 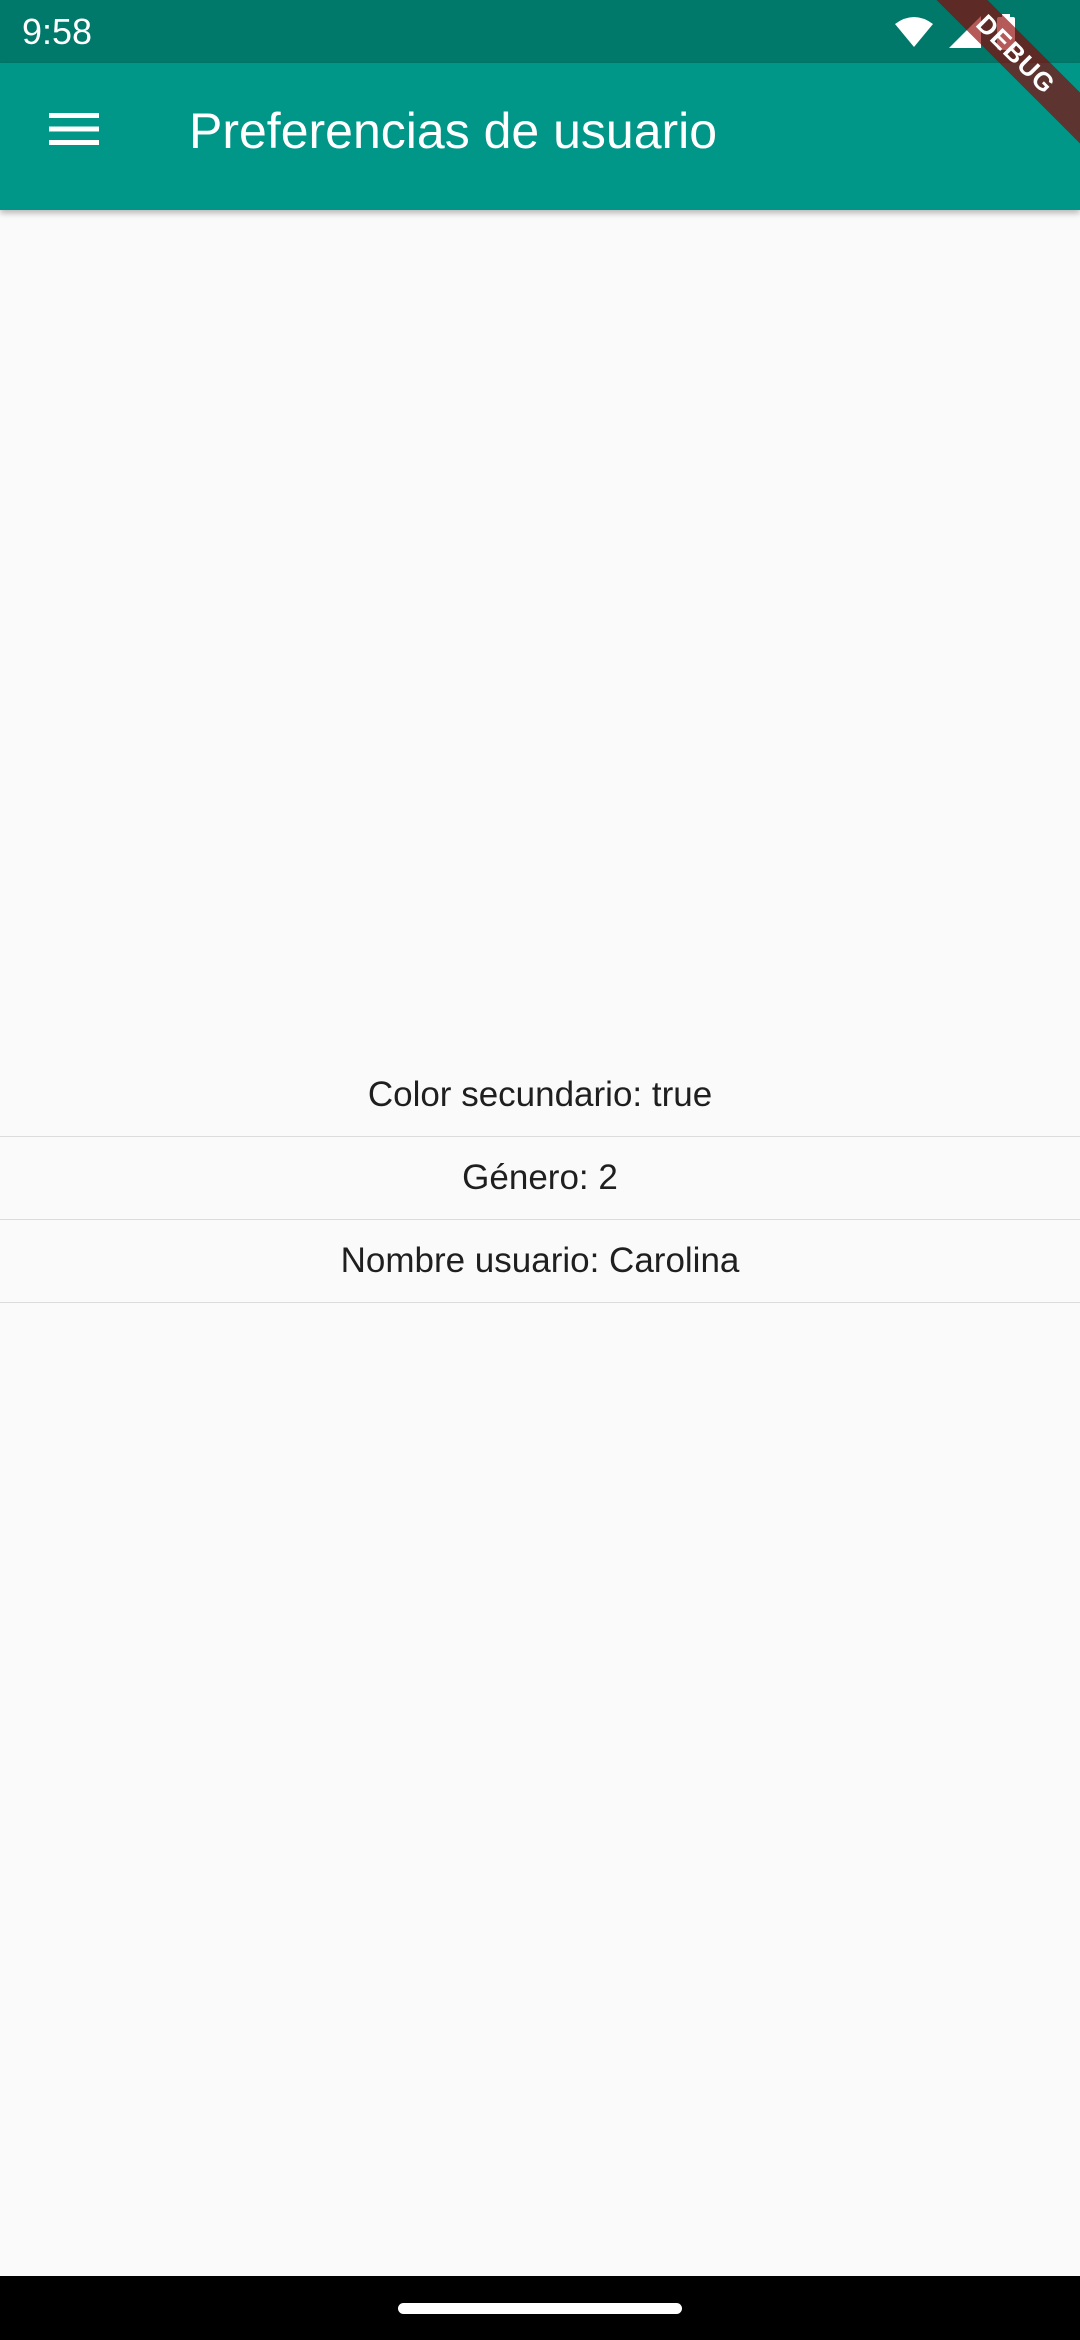 I want to click on pref-color-secundario: Color secundario: true, so click(x=540, y=1094).